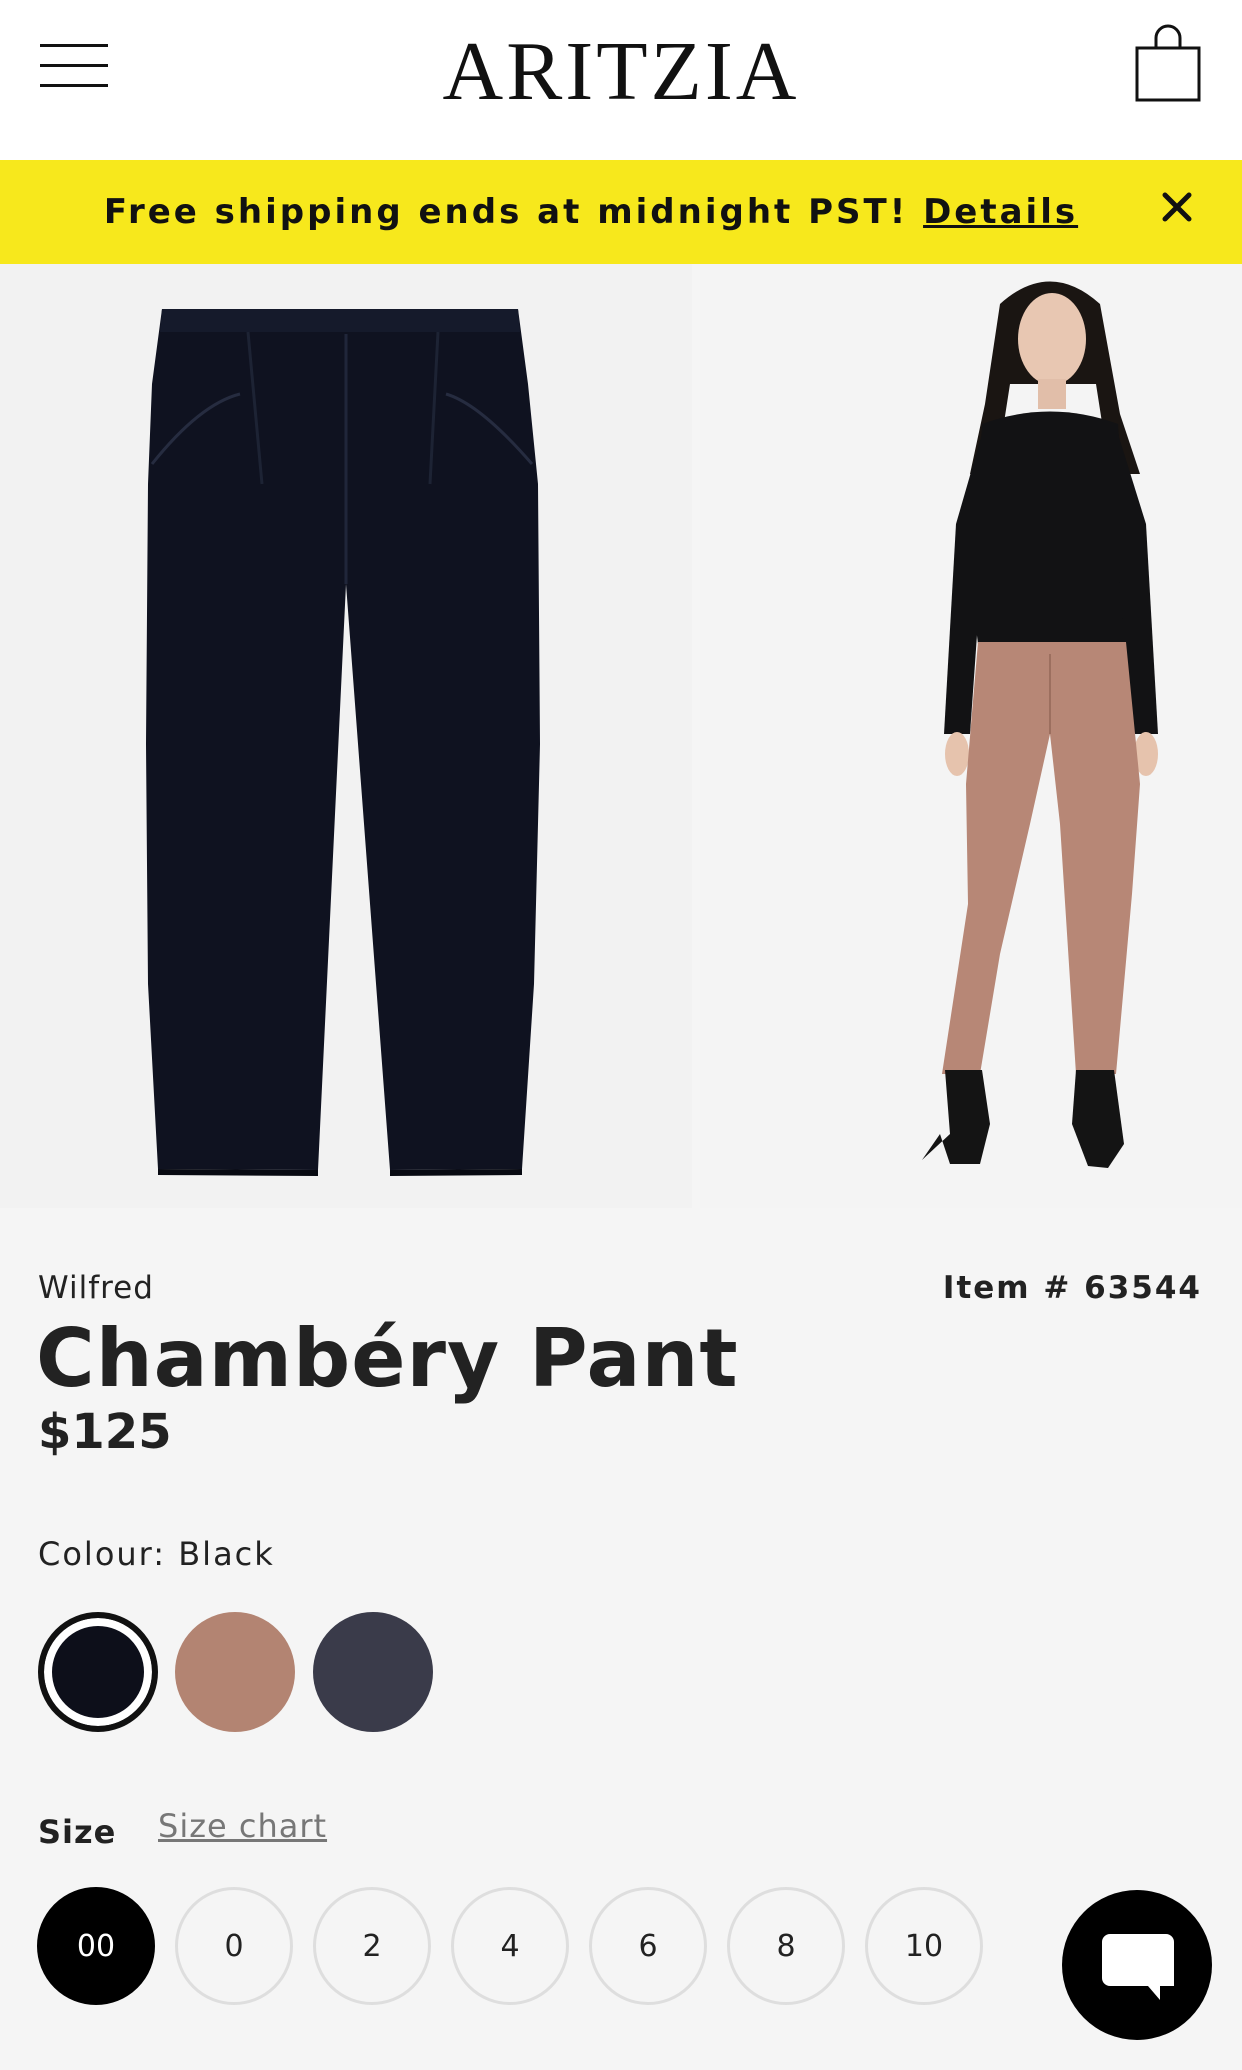  Describe the element at coordinates (924, 1946) in the screenshot. I see `size-option-10: 10` at that location.